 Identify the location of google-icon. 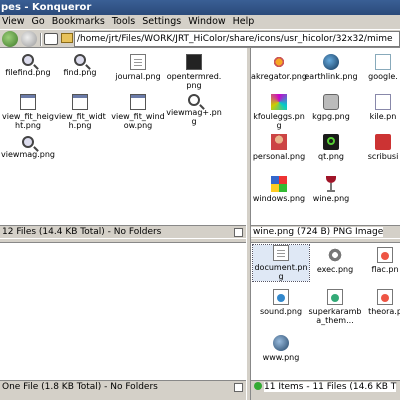
(383, 62).